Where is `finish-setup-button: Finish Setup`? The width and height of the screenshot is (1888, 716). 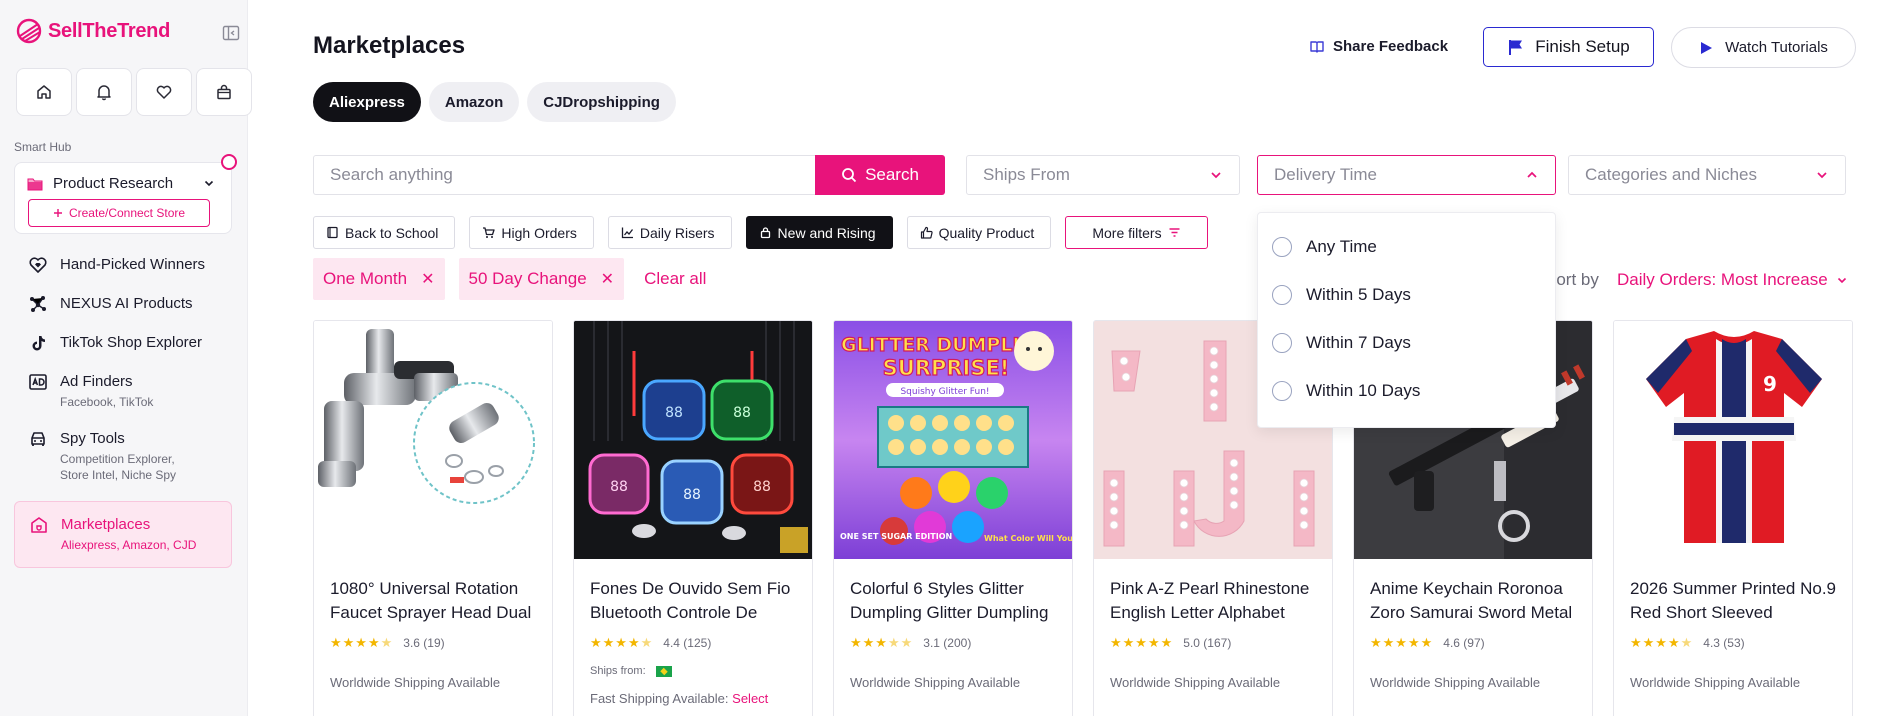
finish-setup-button: Finish Setup is located at coordinates (1568, 47).